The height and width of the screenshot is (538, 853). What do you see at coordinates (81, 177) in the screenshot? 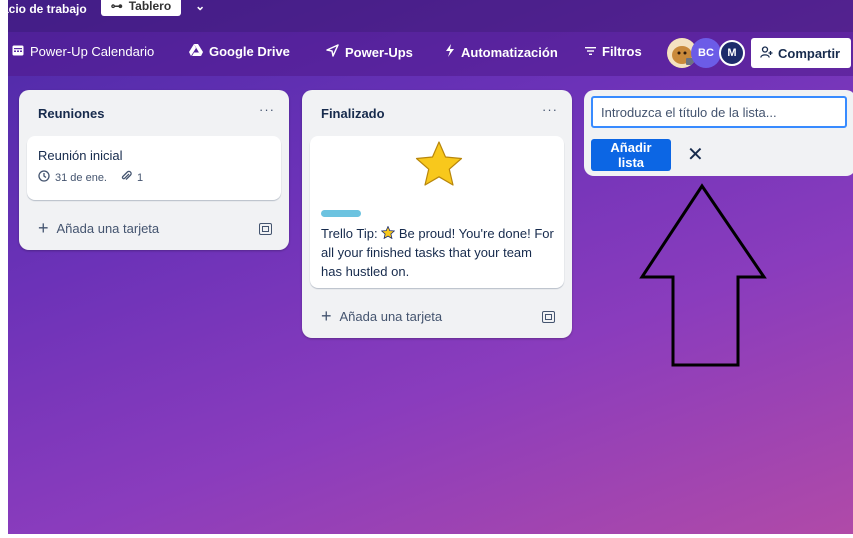
I see `due-date-badge: 31 de ene.` at bounding box center [81, 177].